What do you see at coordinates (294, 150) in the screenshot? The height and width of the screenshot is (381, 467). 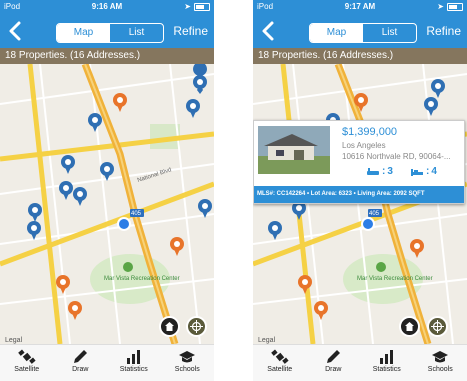 I see `property-photo` at bounding box center [294, 150].